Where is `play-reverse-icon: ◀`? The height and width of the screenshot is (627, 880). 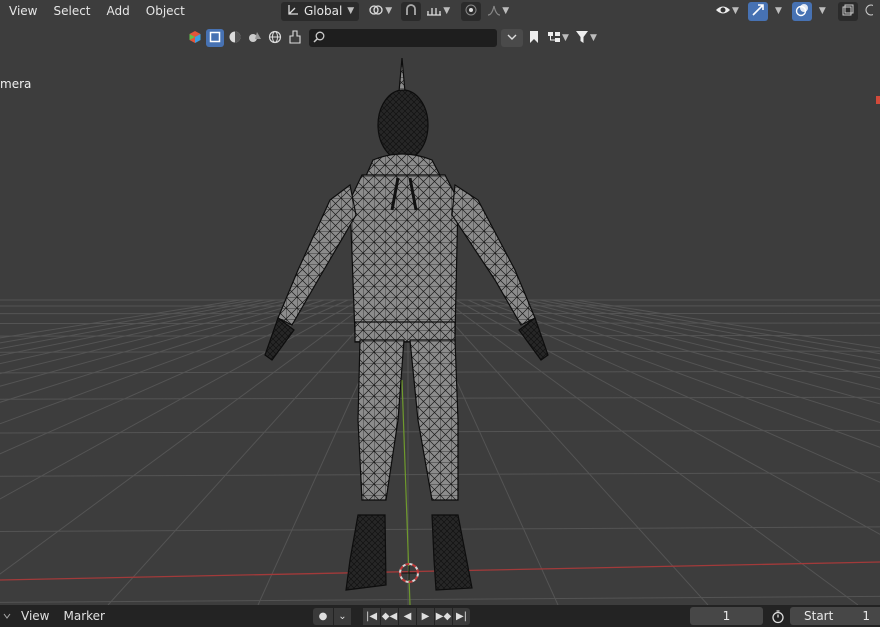
play-reverse-icon: ◀ is located at coordinates (407, 616).